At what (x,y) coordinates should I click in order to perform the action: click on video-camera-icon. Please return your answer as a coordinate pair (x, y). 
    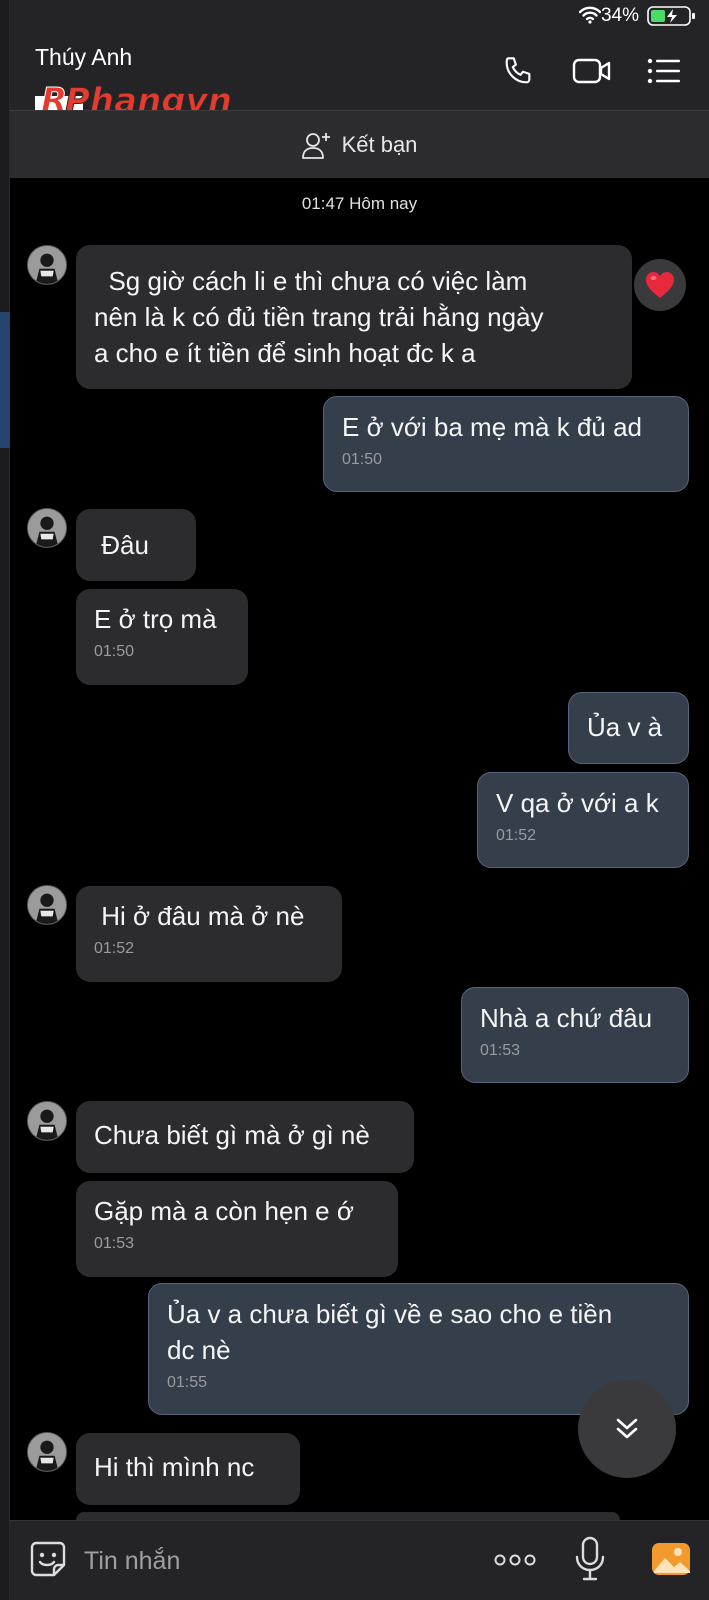
    Looking at the image, I should click on (591, 71).